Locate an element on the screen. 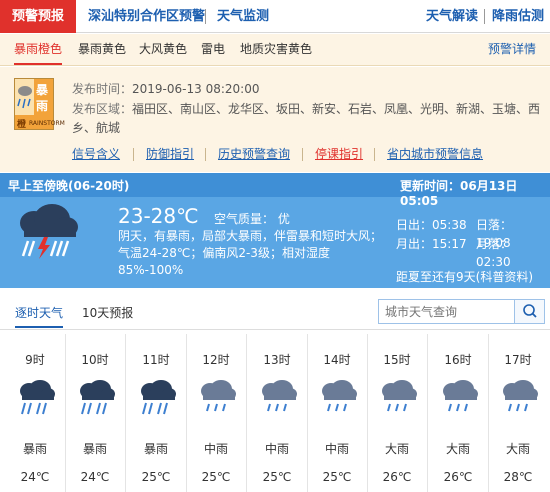 This screenshot has width=550, height=492. hourly-item: 12时中雨 25℃ is located at coordinates (216, 413).